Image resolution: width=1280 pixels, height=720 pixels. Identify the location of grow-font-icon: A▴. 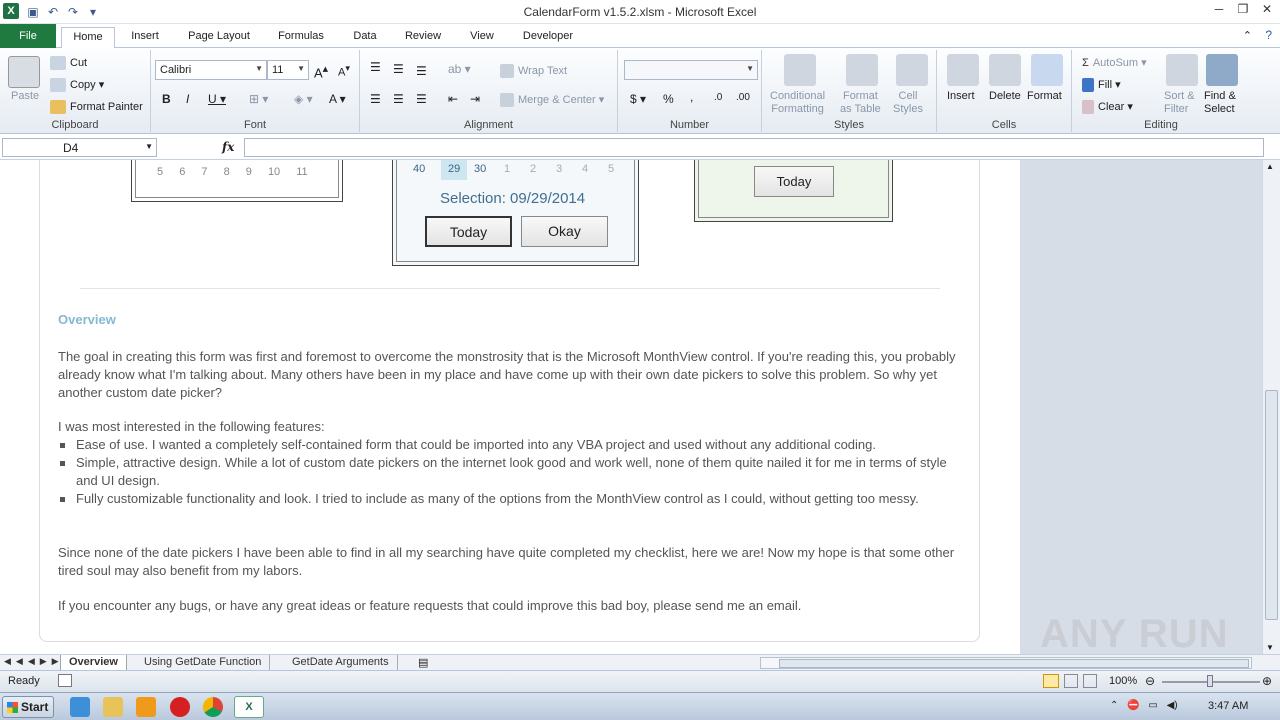
(321, 71).